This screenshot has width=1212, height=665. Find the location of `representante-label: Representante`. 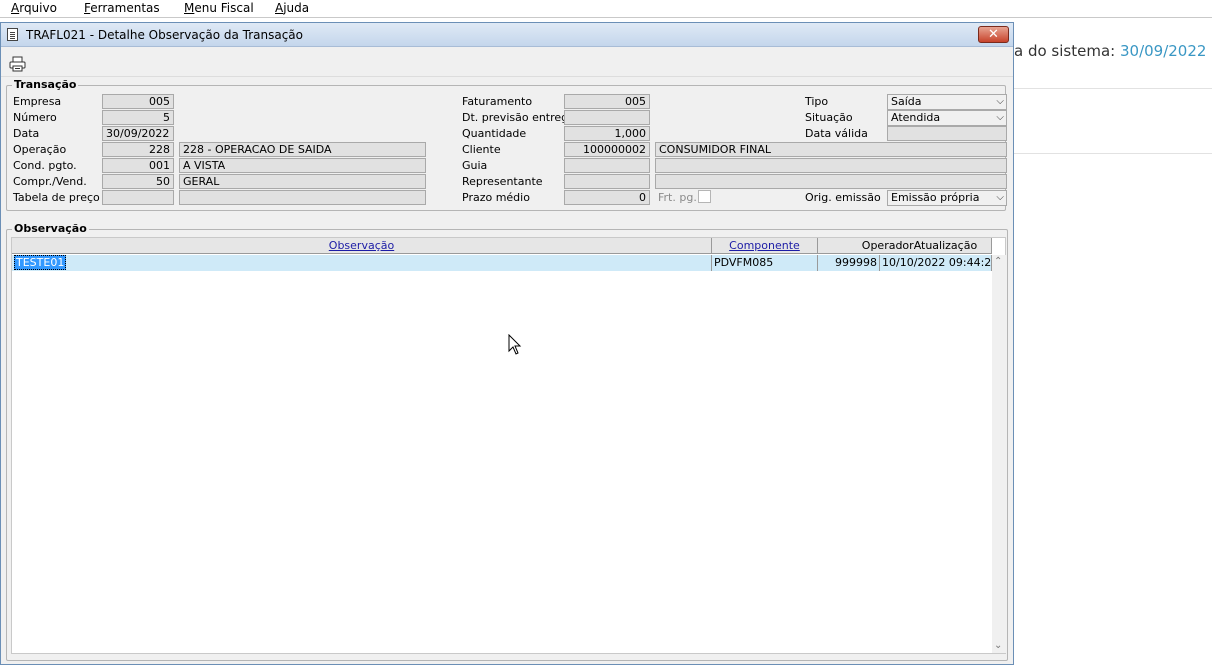

representante-label: Representante is located at coordinates (502, 181).